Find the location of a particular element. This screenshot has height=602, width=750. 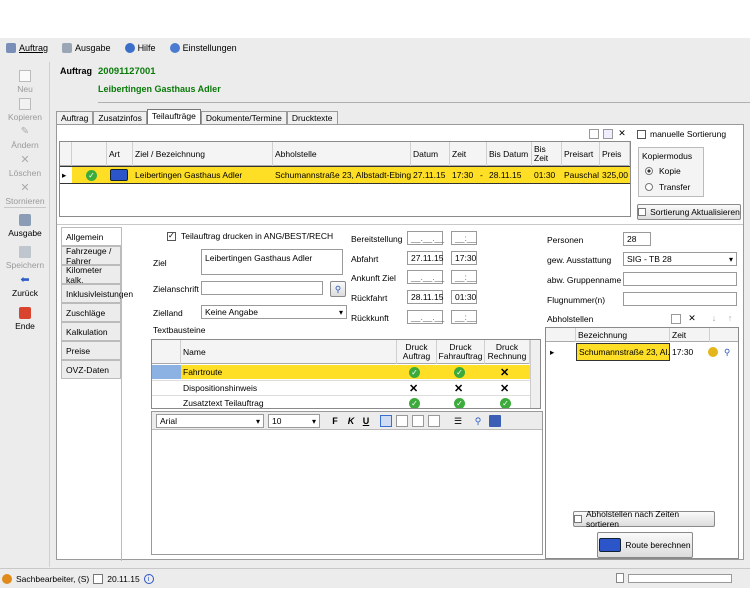

tab-dokumente-termine: Dokumente/Termine is located at coordinates (243, 117).